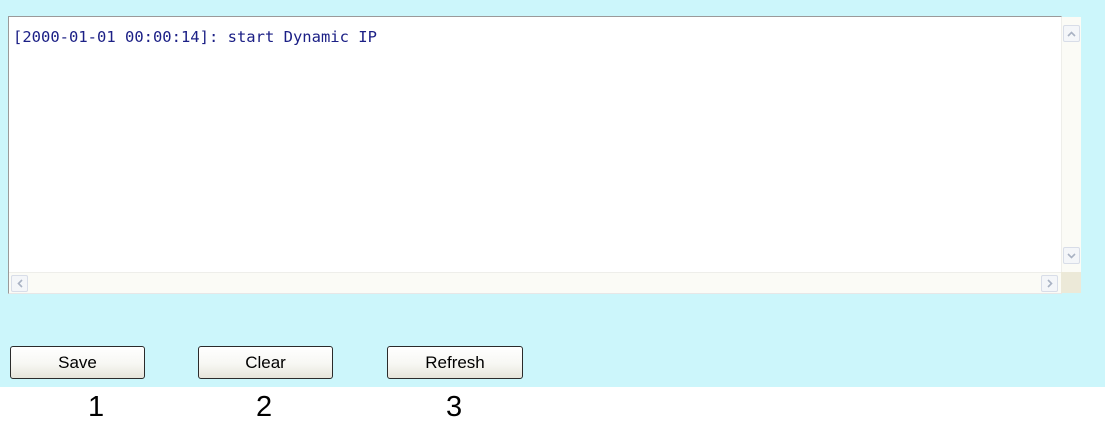 This screenshot has height=423, width=1105. I want to click on chevron-left-icon, so click(19, 283).